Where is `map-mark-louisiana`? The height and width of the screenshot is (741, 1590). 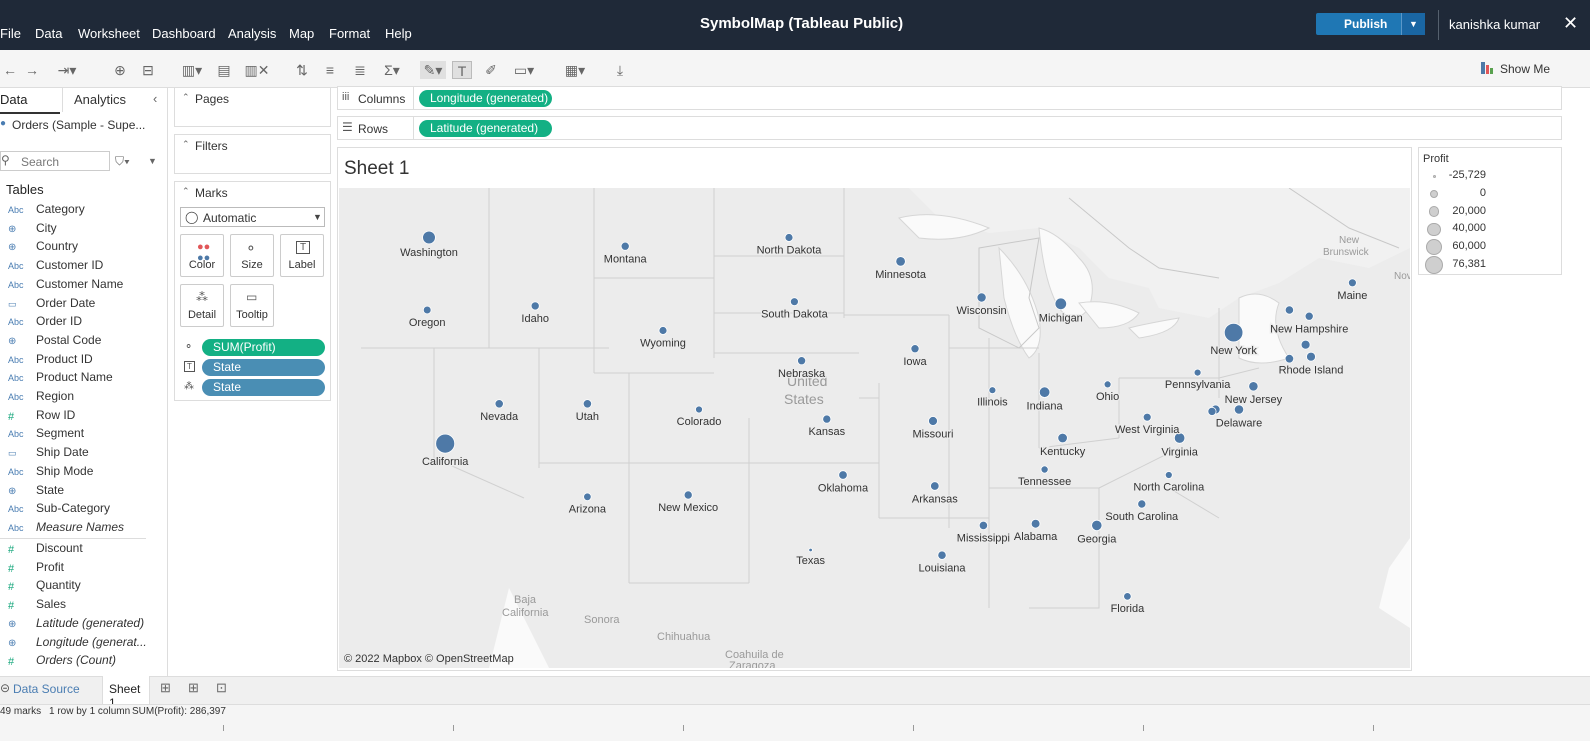
map-mark-louisiana is located at coordinates (942, 555).